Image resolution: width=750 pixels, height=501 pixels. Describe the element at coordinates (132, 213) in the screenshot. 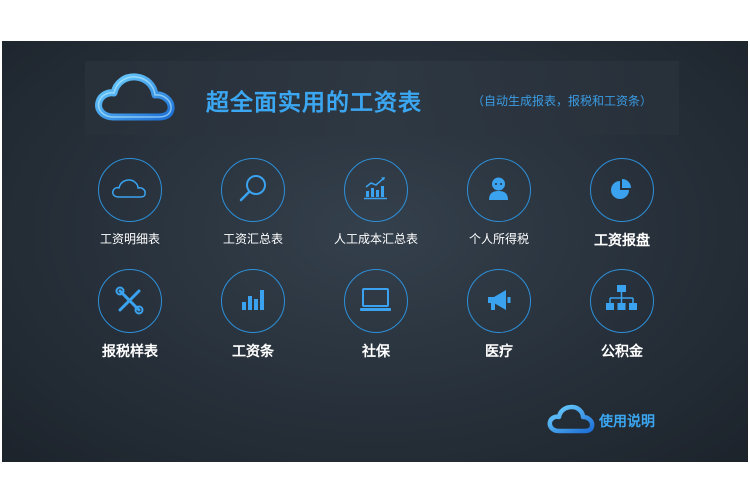

I see `tile-salary-detail: 工资明细表` at that location.